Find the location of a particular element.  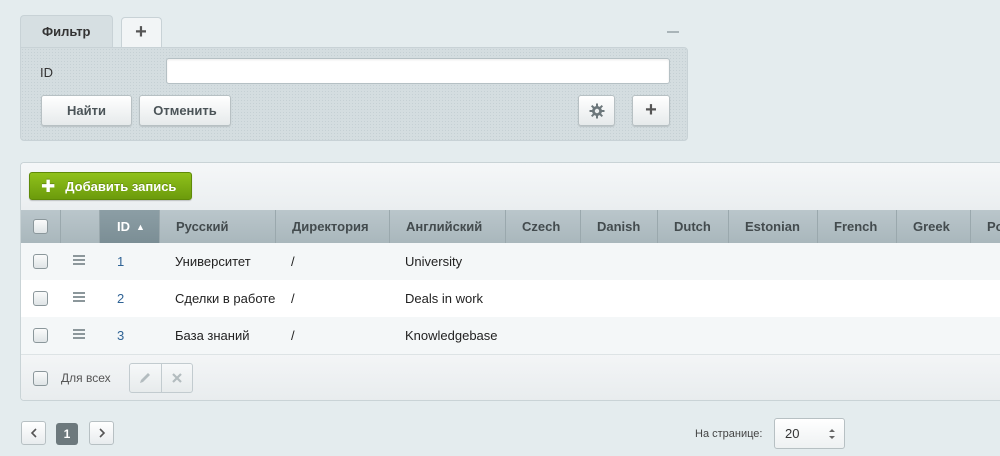

column-header-danish: Danish is located at coordinates (619, 226).